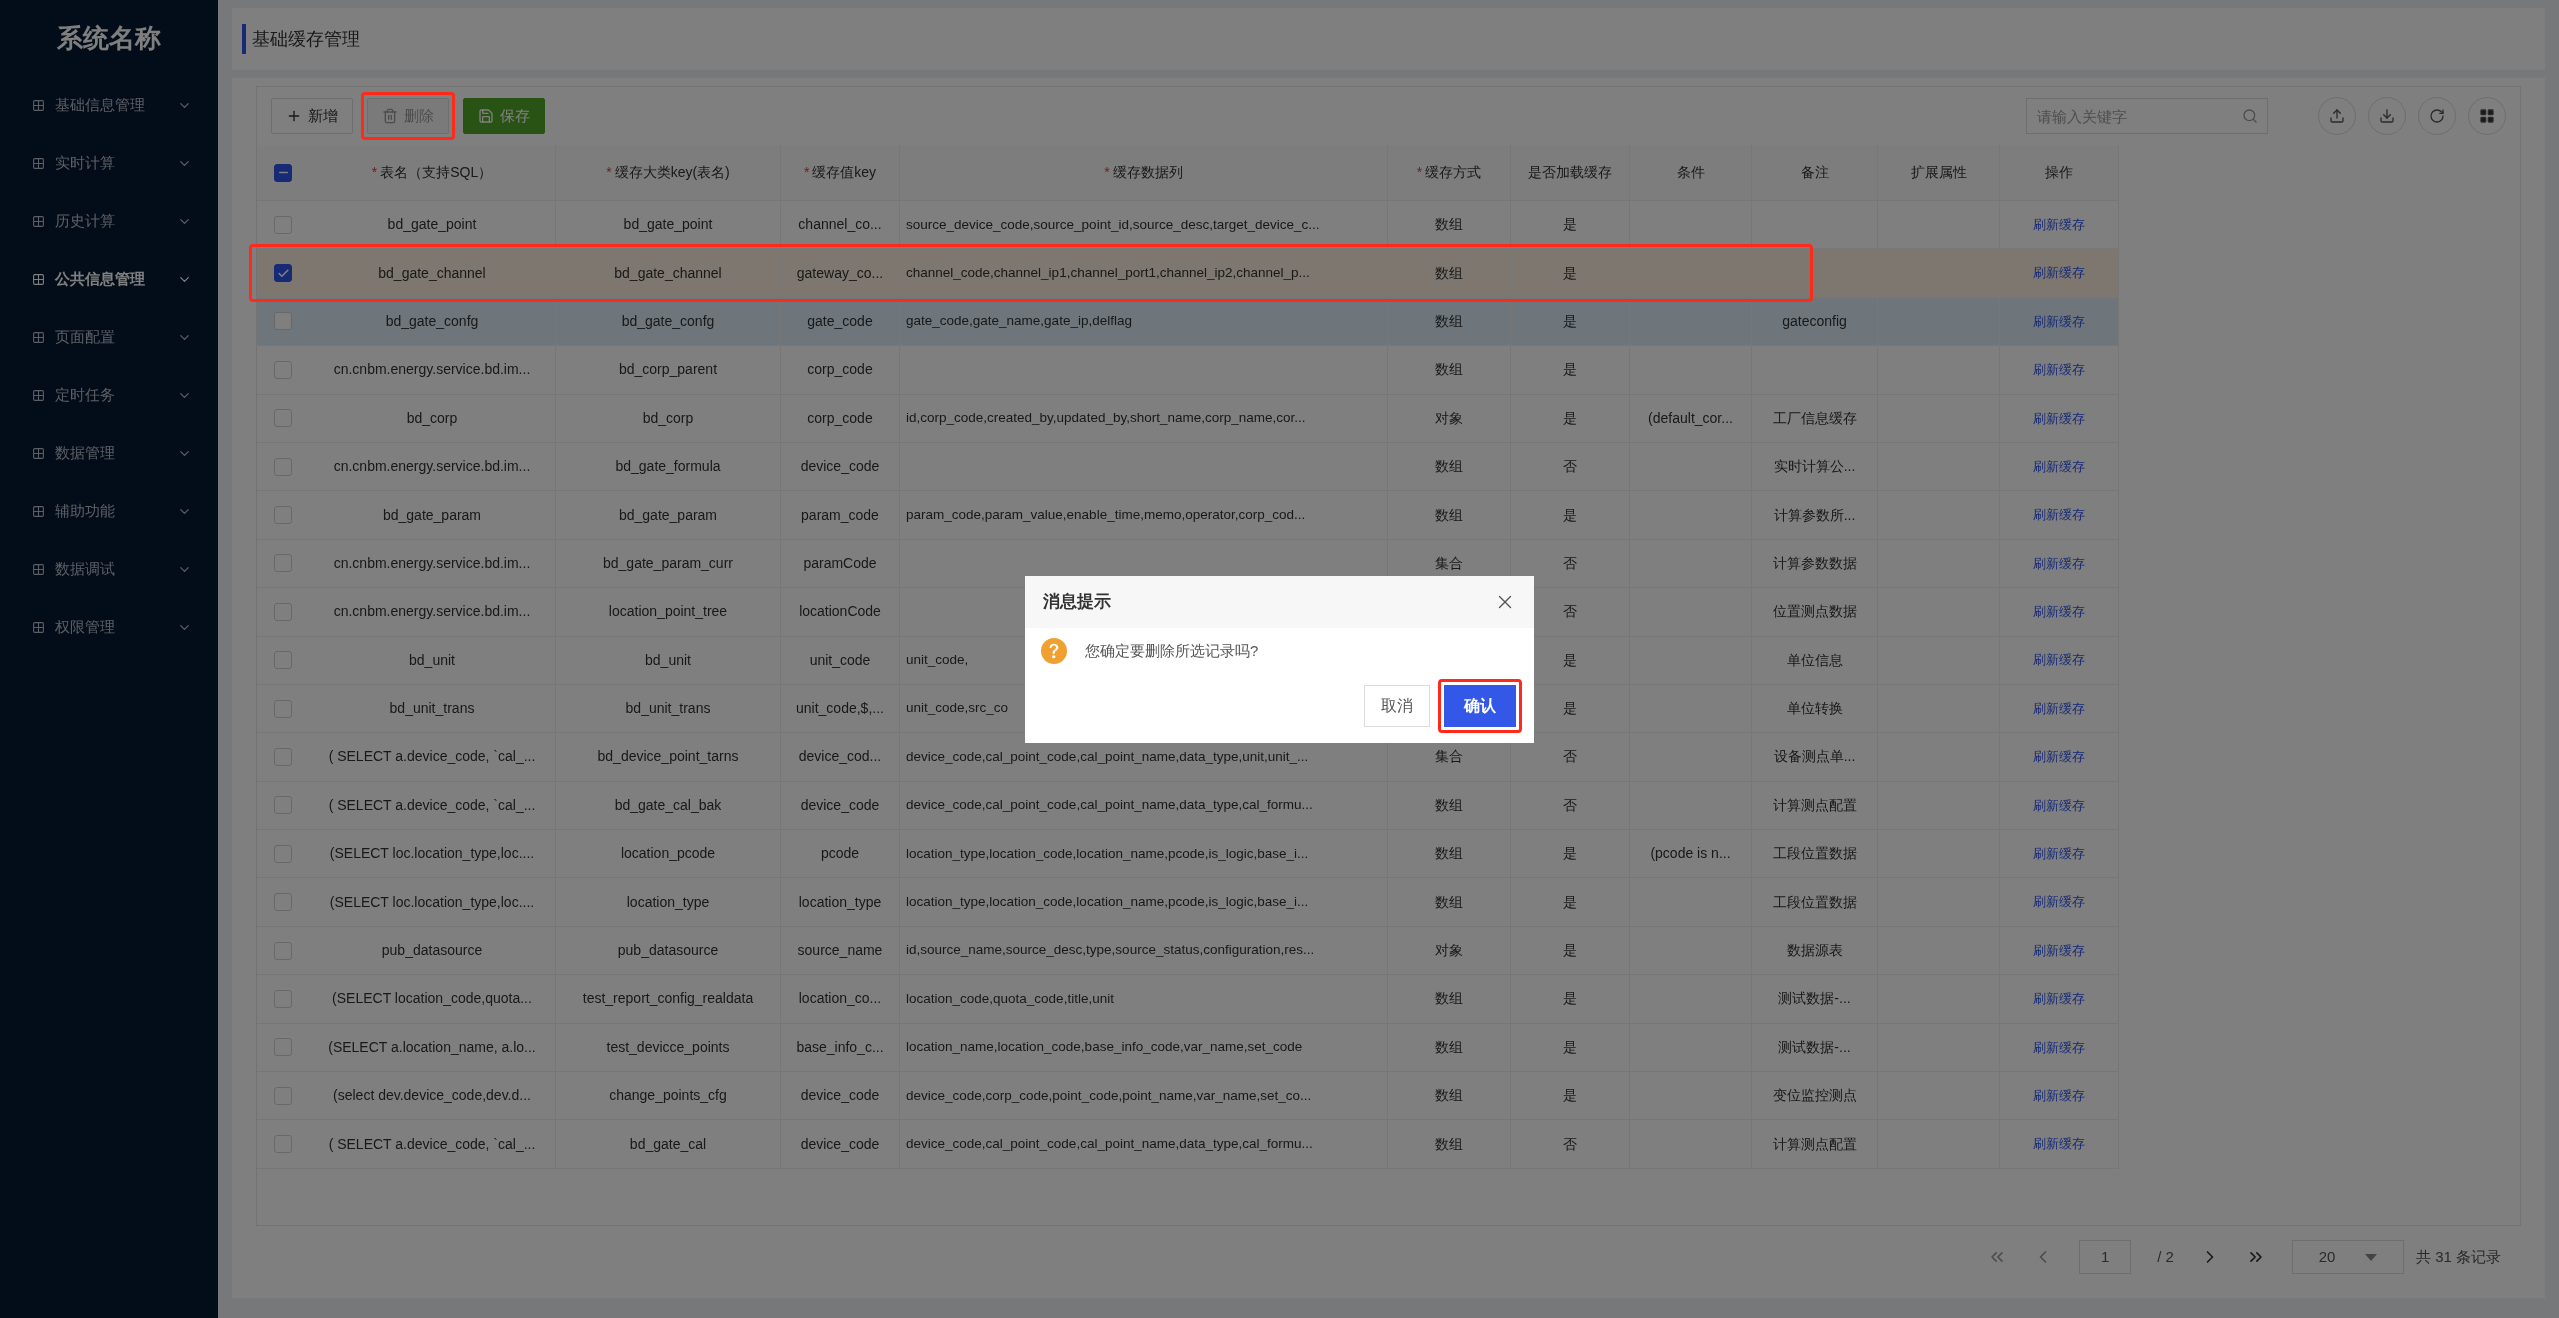 This screenshot has width=2559, height=1318. Describe the element at coordinates (1480, 706) in the screenshot. I see `confirm-button: 确认` at that location.